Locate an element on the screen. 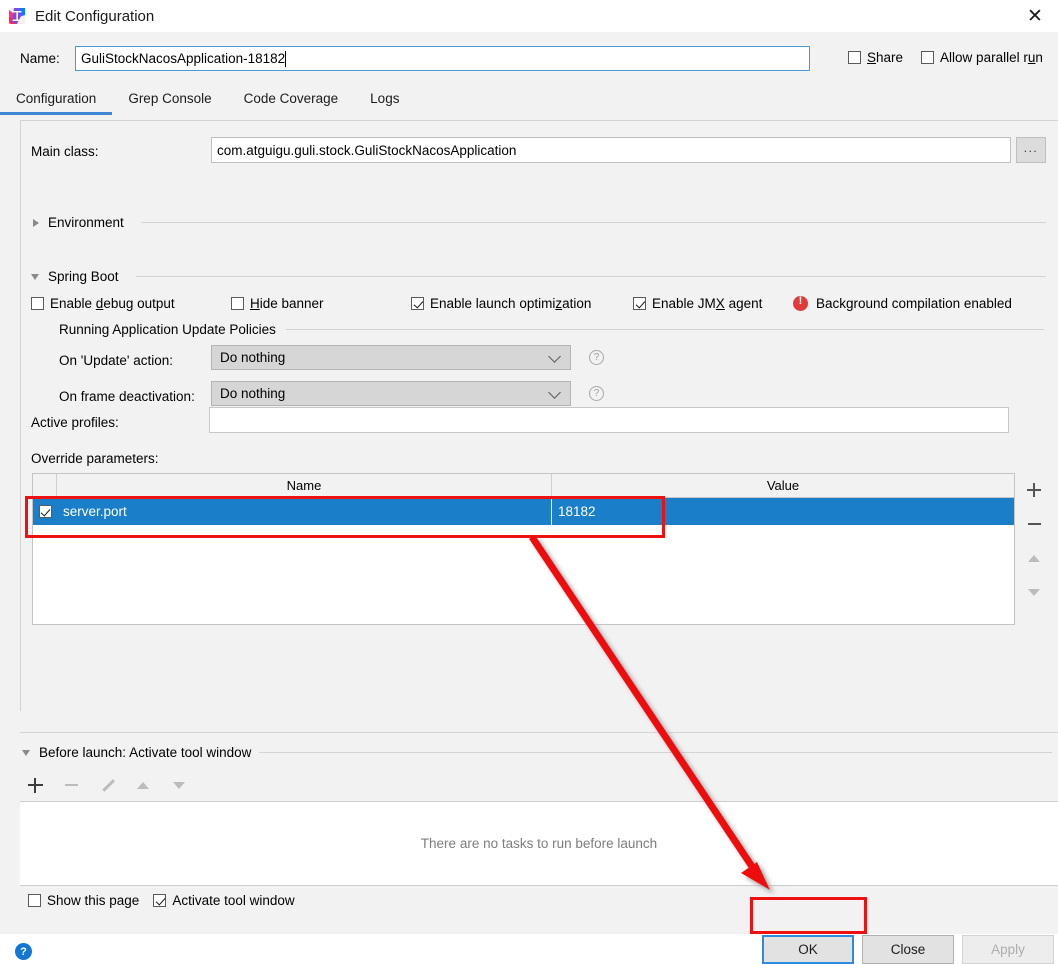 Image resolution: width=1058 pixels, height=964 pixels. override-parameters-toolbar is located at coordinates (1034, 549).